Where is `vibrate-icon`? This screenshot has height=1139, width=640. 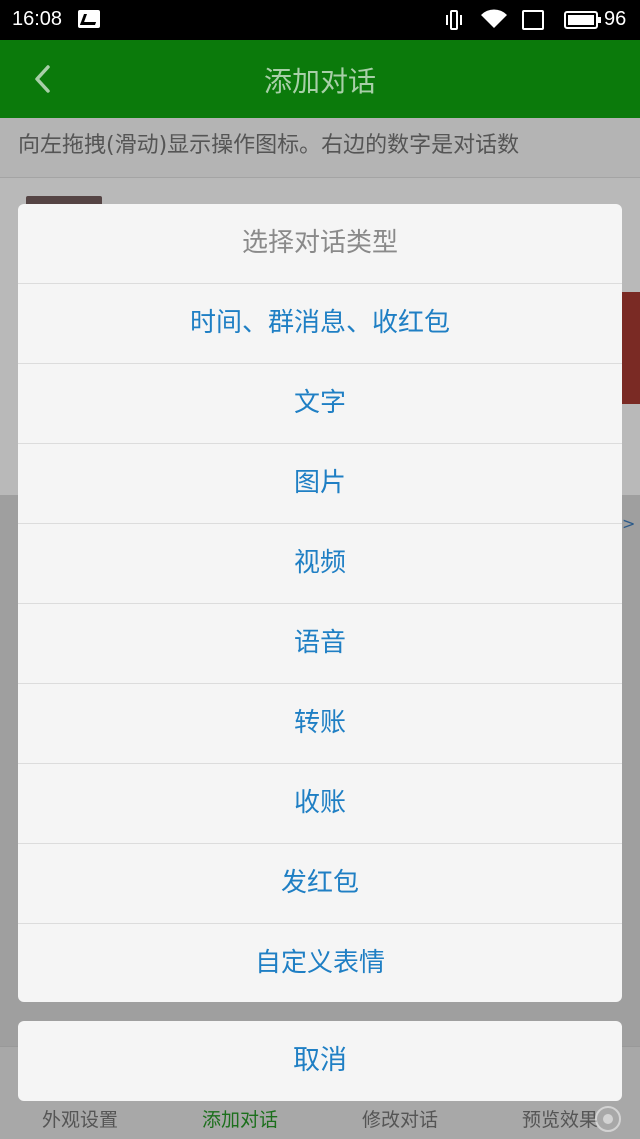
vibrate-icon is located at coordinates (454, 20).